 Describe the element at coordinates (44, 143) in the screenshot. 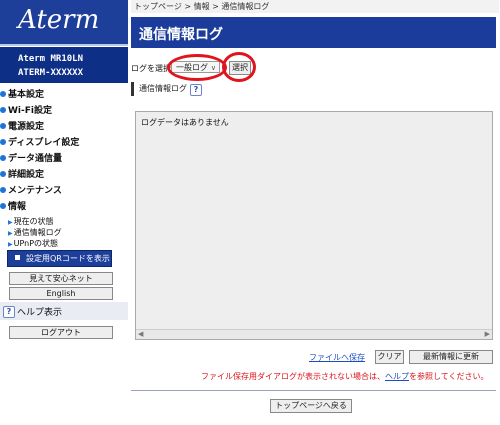

I see `sidebar-item-label: ディスプレイ設定` at that location.